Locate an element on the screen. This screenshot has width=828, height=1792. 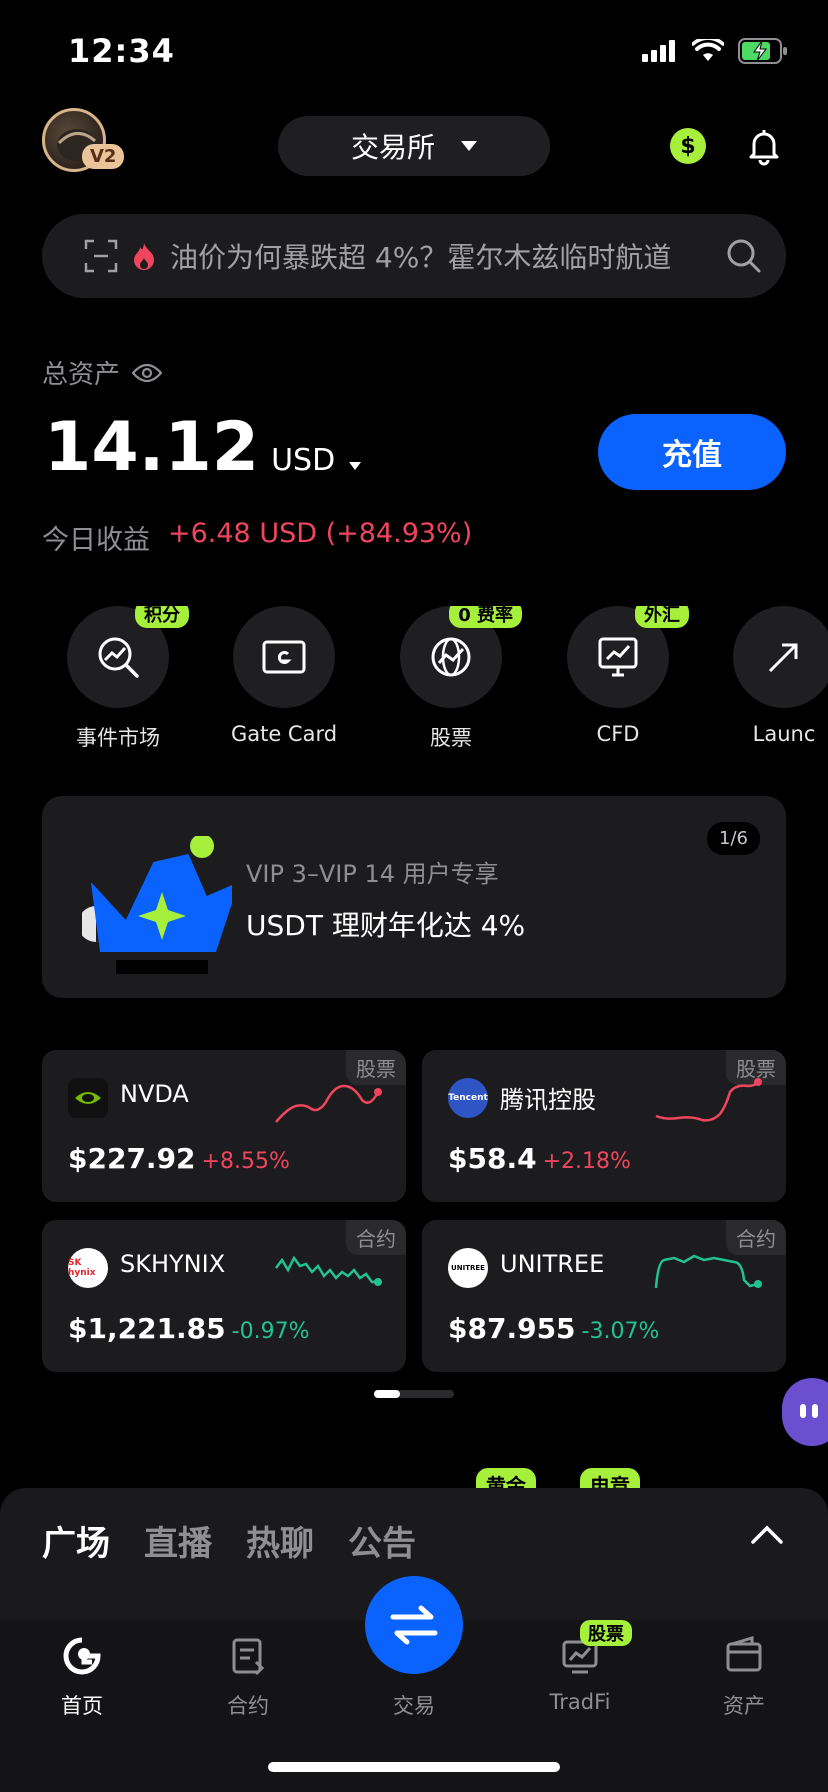
wallet-icon is located at coordinates (744, 1656).